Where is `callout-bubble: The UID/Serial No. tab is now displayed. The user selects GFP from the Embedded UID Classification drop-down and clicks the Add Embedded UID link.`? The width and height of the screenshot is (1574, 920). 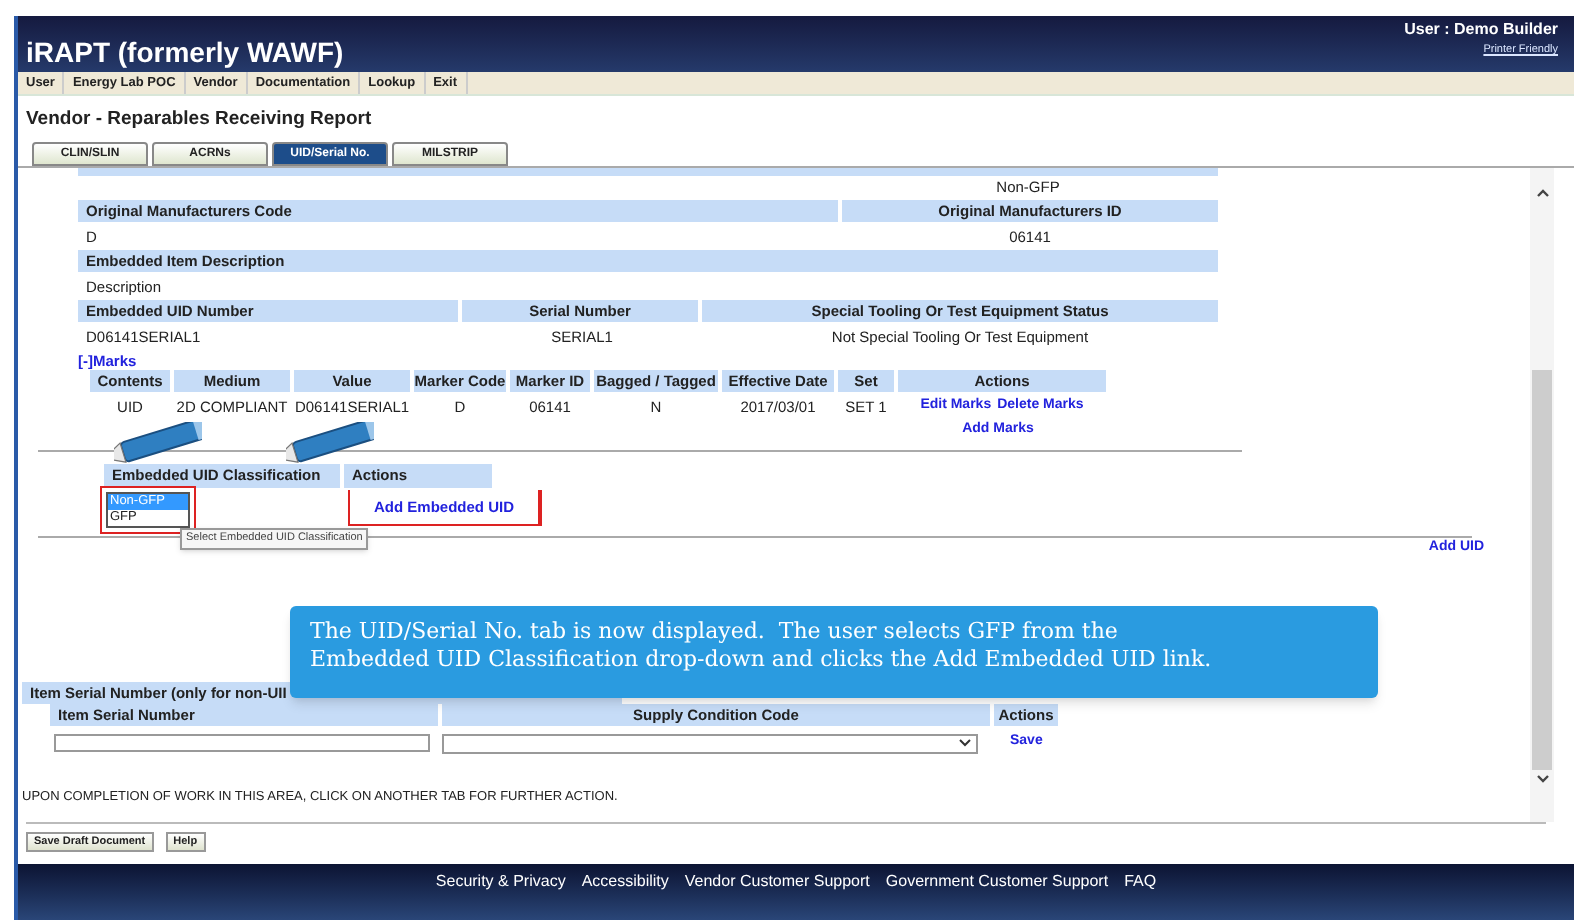 callout-bubble: The UID/Serial No. tab is now displayed. The user selects GFP from the Embedded UID Classification drop-down and clicks the Add Embedded UID link. is located at coordinates (834, 652).